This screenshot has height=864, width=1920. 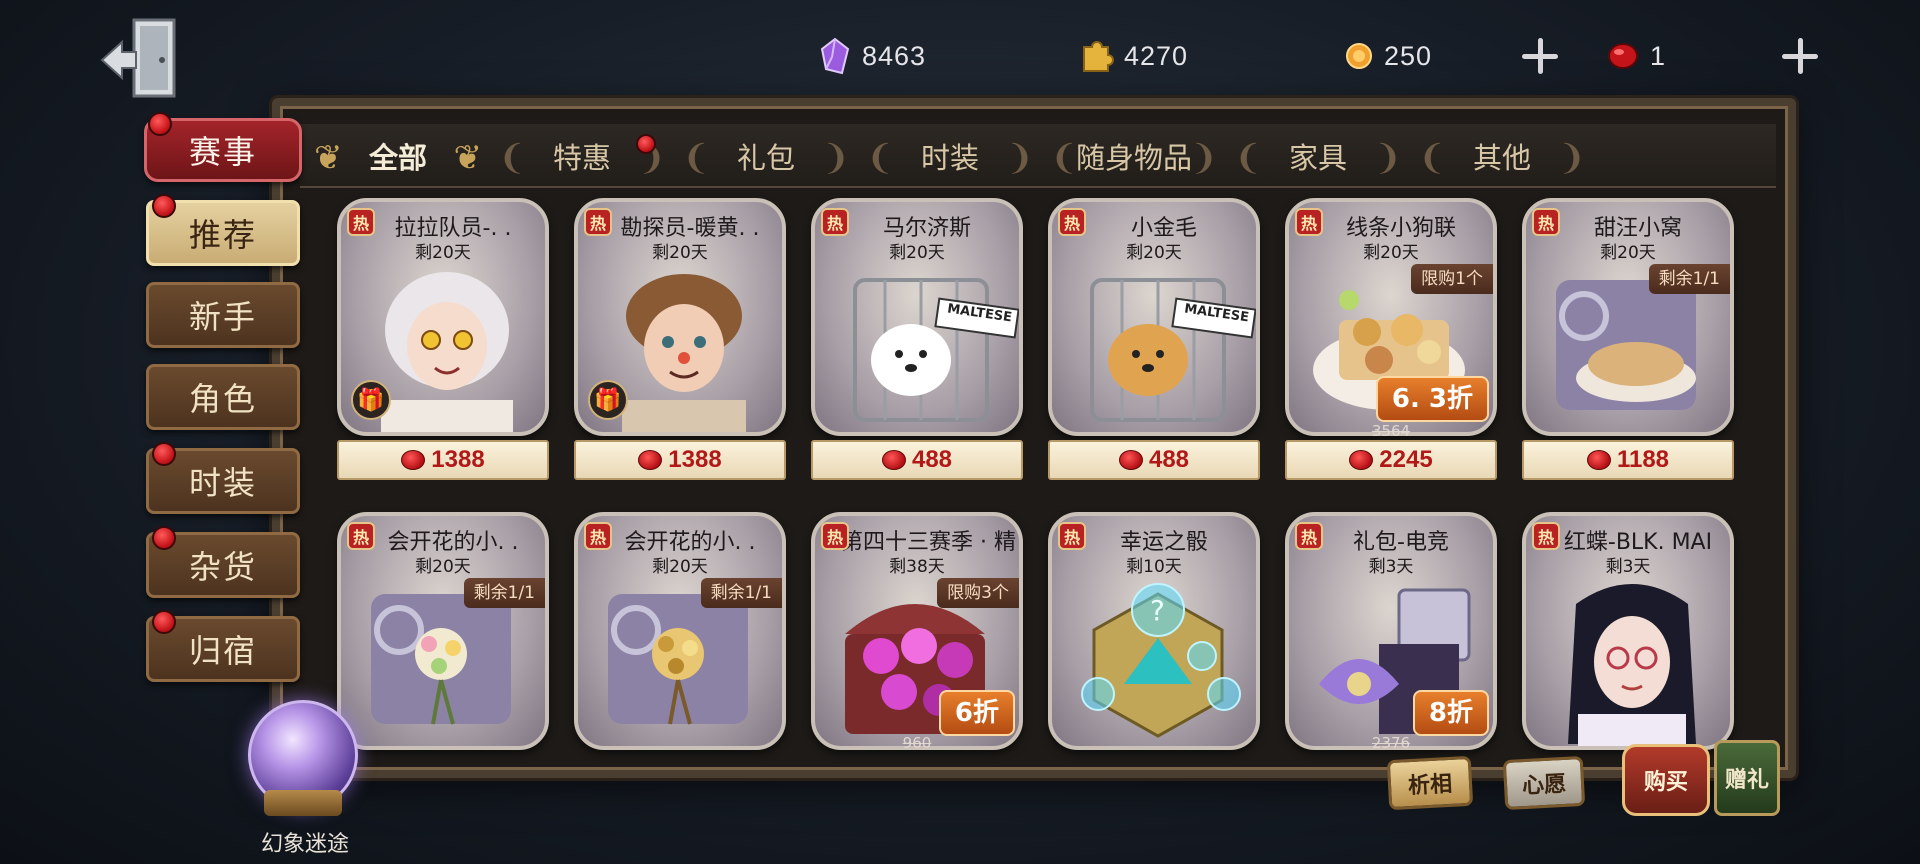 What do you see at coordinates (1540, 56) in the screenshot?
I see `add-coin-button` at bounding box center [1540, 56].